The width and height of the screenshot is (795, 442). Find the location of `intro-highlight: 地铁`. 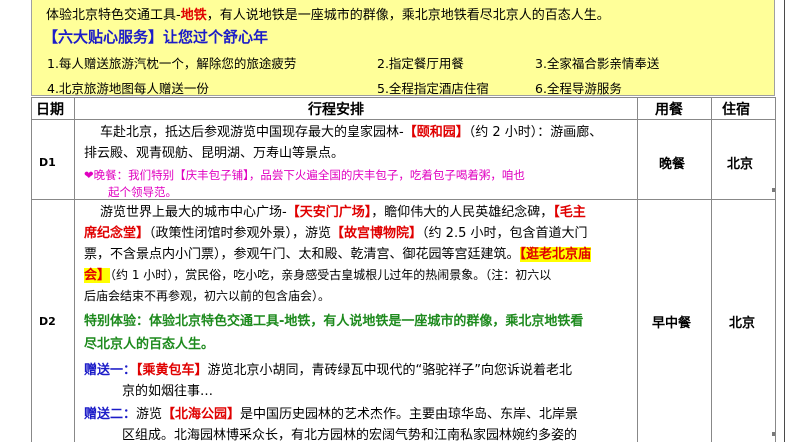

intro-highlight: 地铁 is located at coordinates (193, 15).